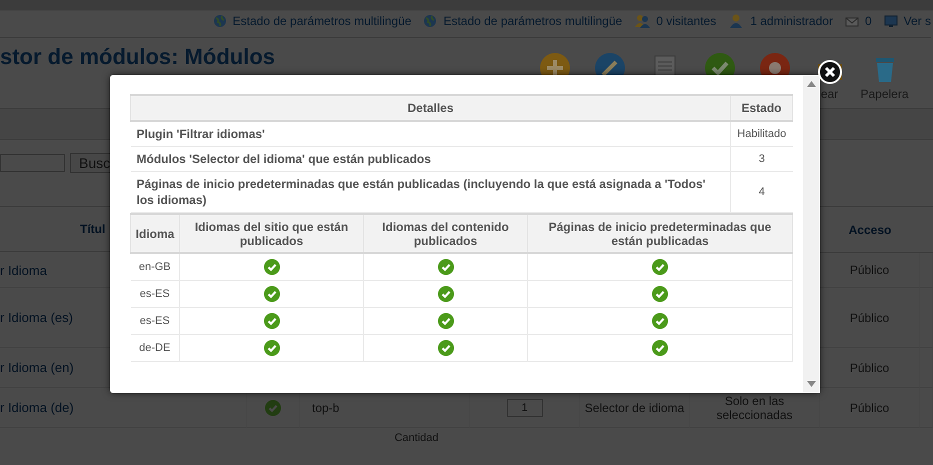  I want to click on detail-cell: Módulos 'Selector del idioma' que están publicados, so click(430, 159).